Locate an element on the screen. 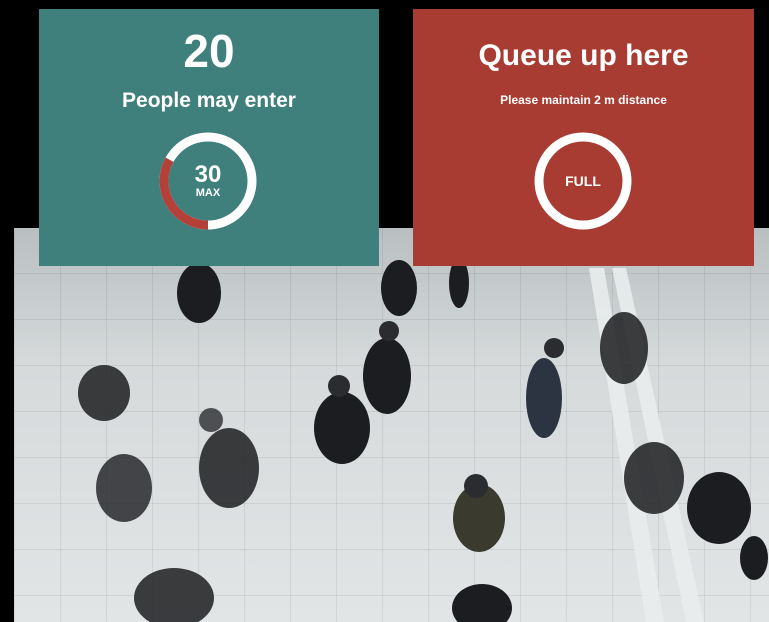 The width and height of the screenshot is (769, 622). queue-headline: Queue up here is located at coordinates (583, 55).